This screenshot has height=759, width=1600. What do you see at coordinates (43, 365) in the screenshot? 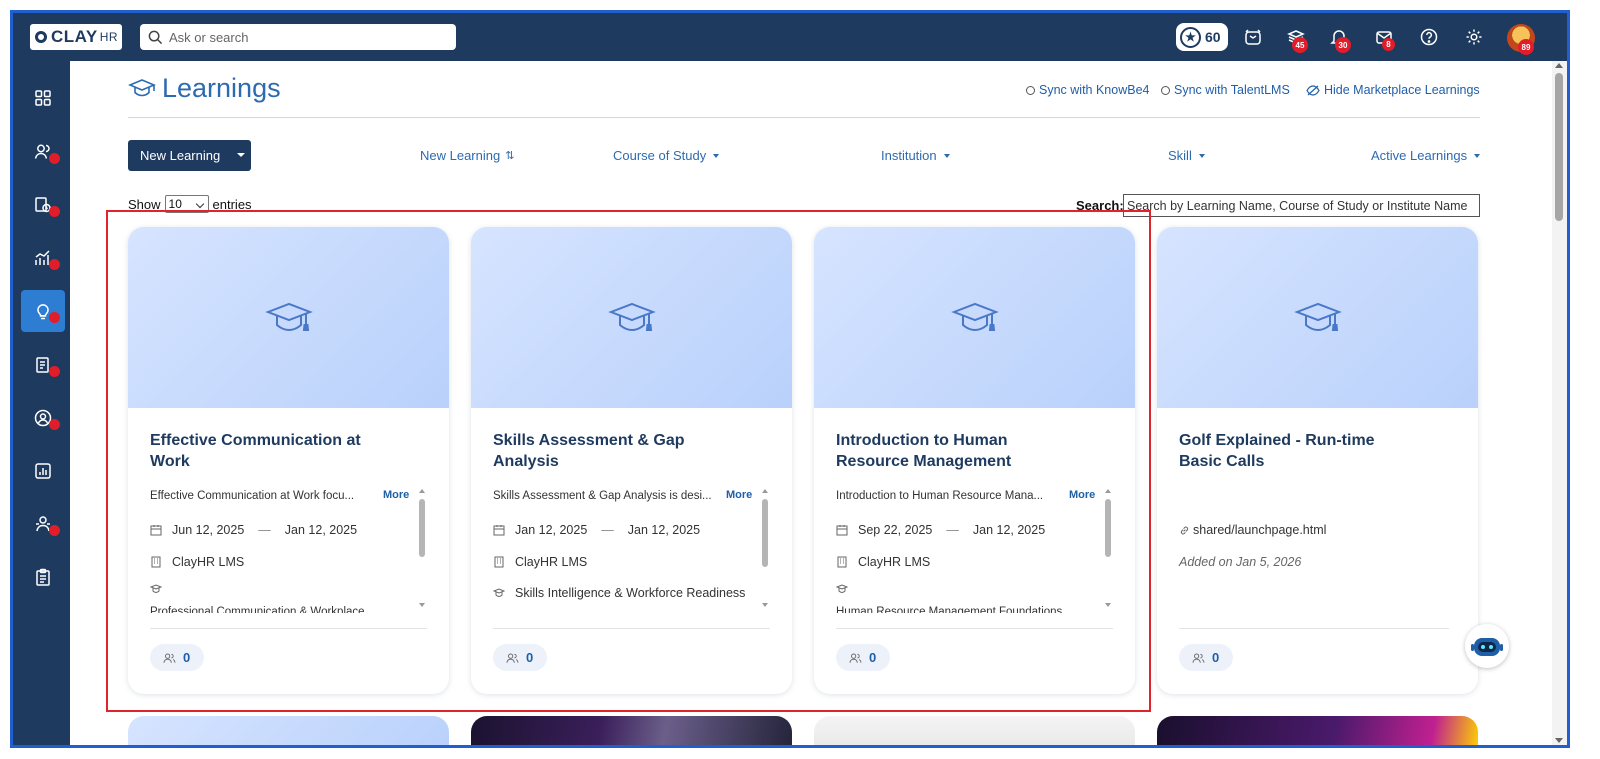
I see `sidebar-item-documents` at bounding box center [43, 365].